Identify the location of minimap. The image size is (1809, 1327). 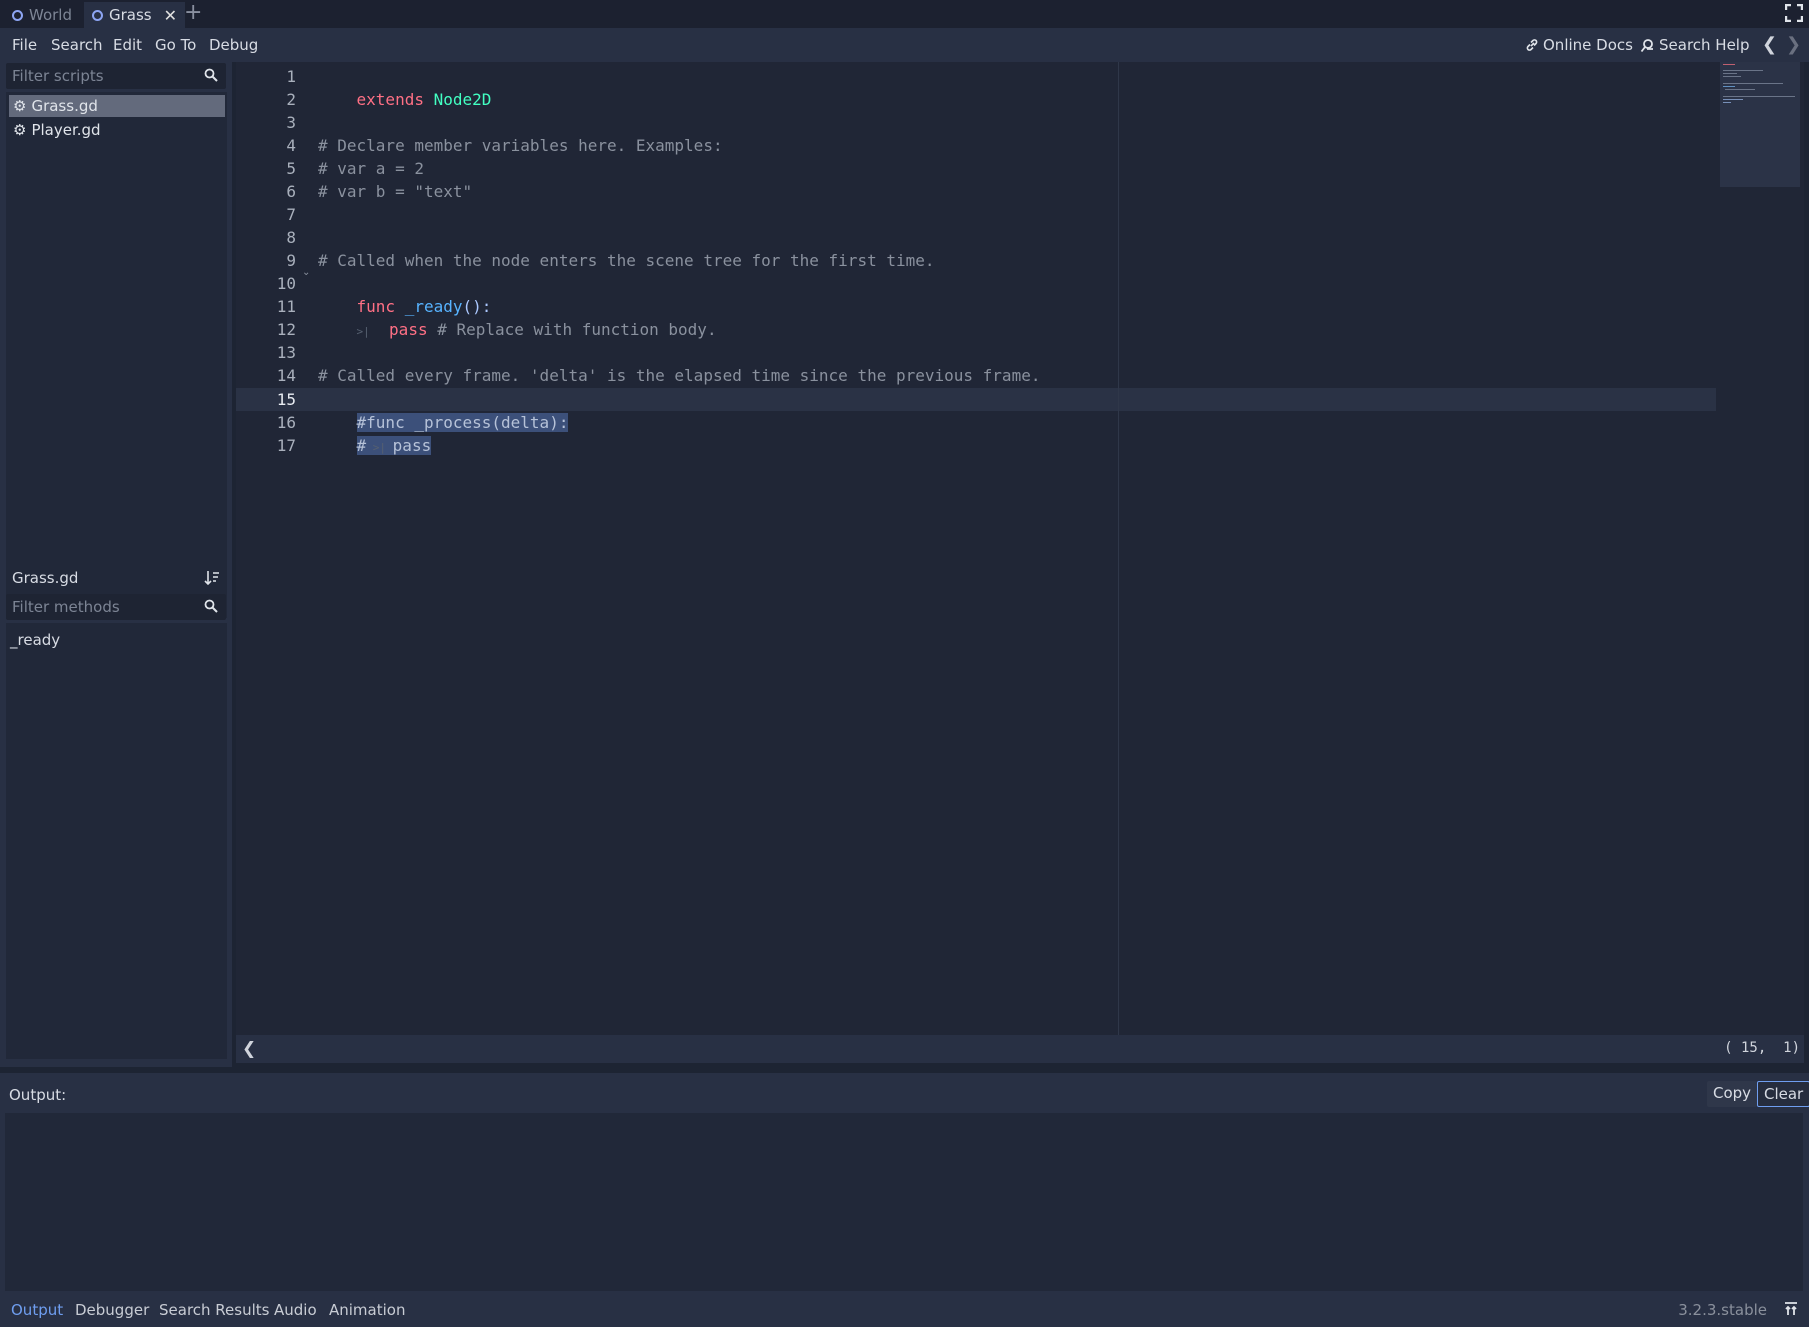
(1760, 124).